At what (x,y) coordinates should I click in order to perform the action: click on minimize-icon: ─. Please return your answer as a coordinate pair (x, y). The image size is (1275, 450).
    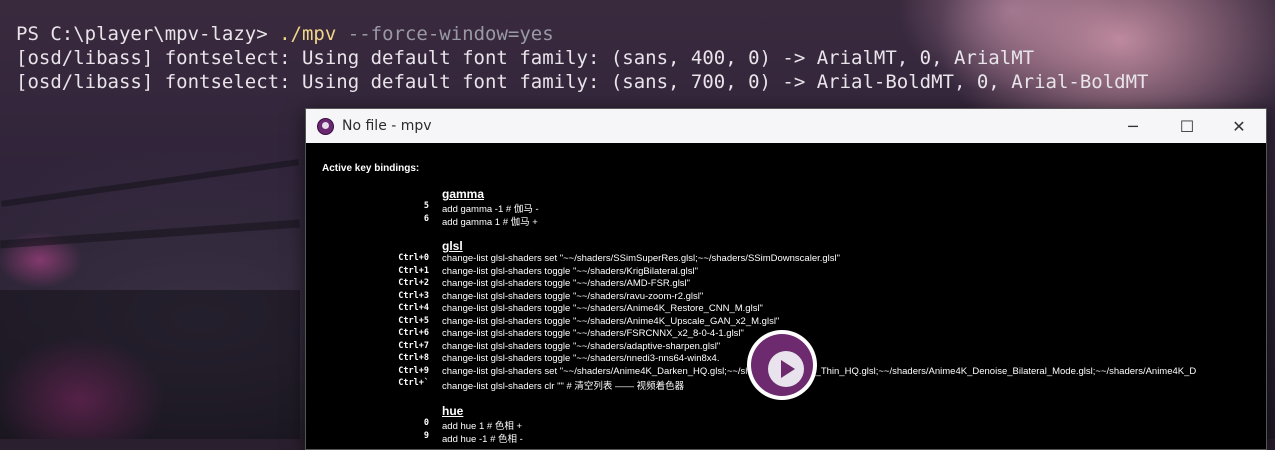
    Looking at the image, I should click on (1133, 126).